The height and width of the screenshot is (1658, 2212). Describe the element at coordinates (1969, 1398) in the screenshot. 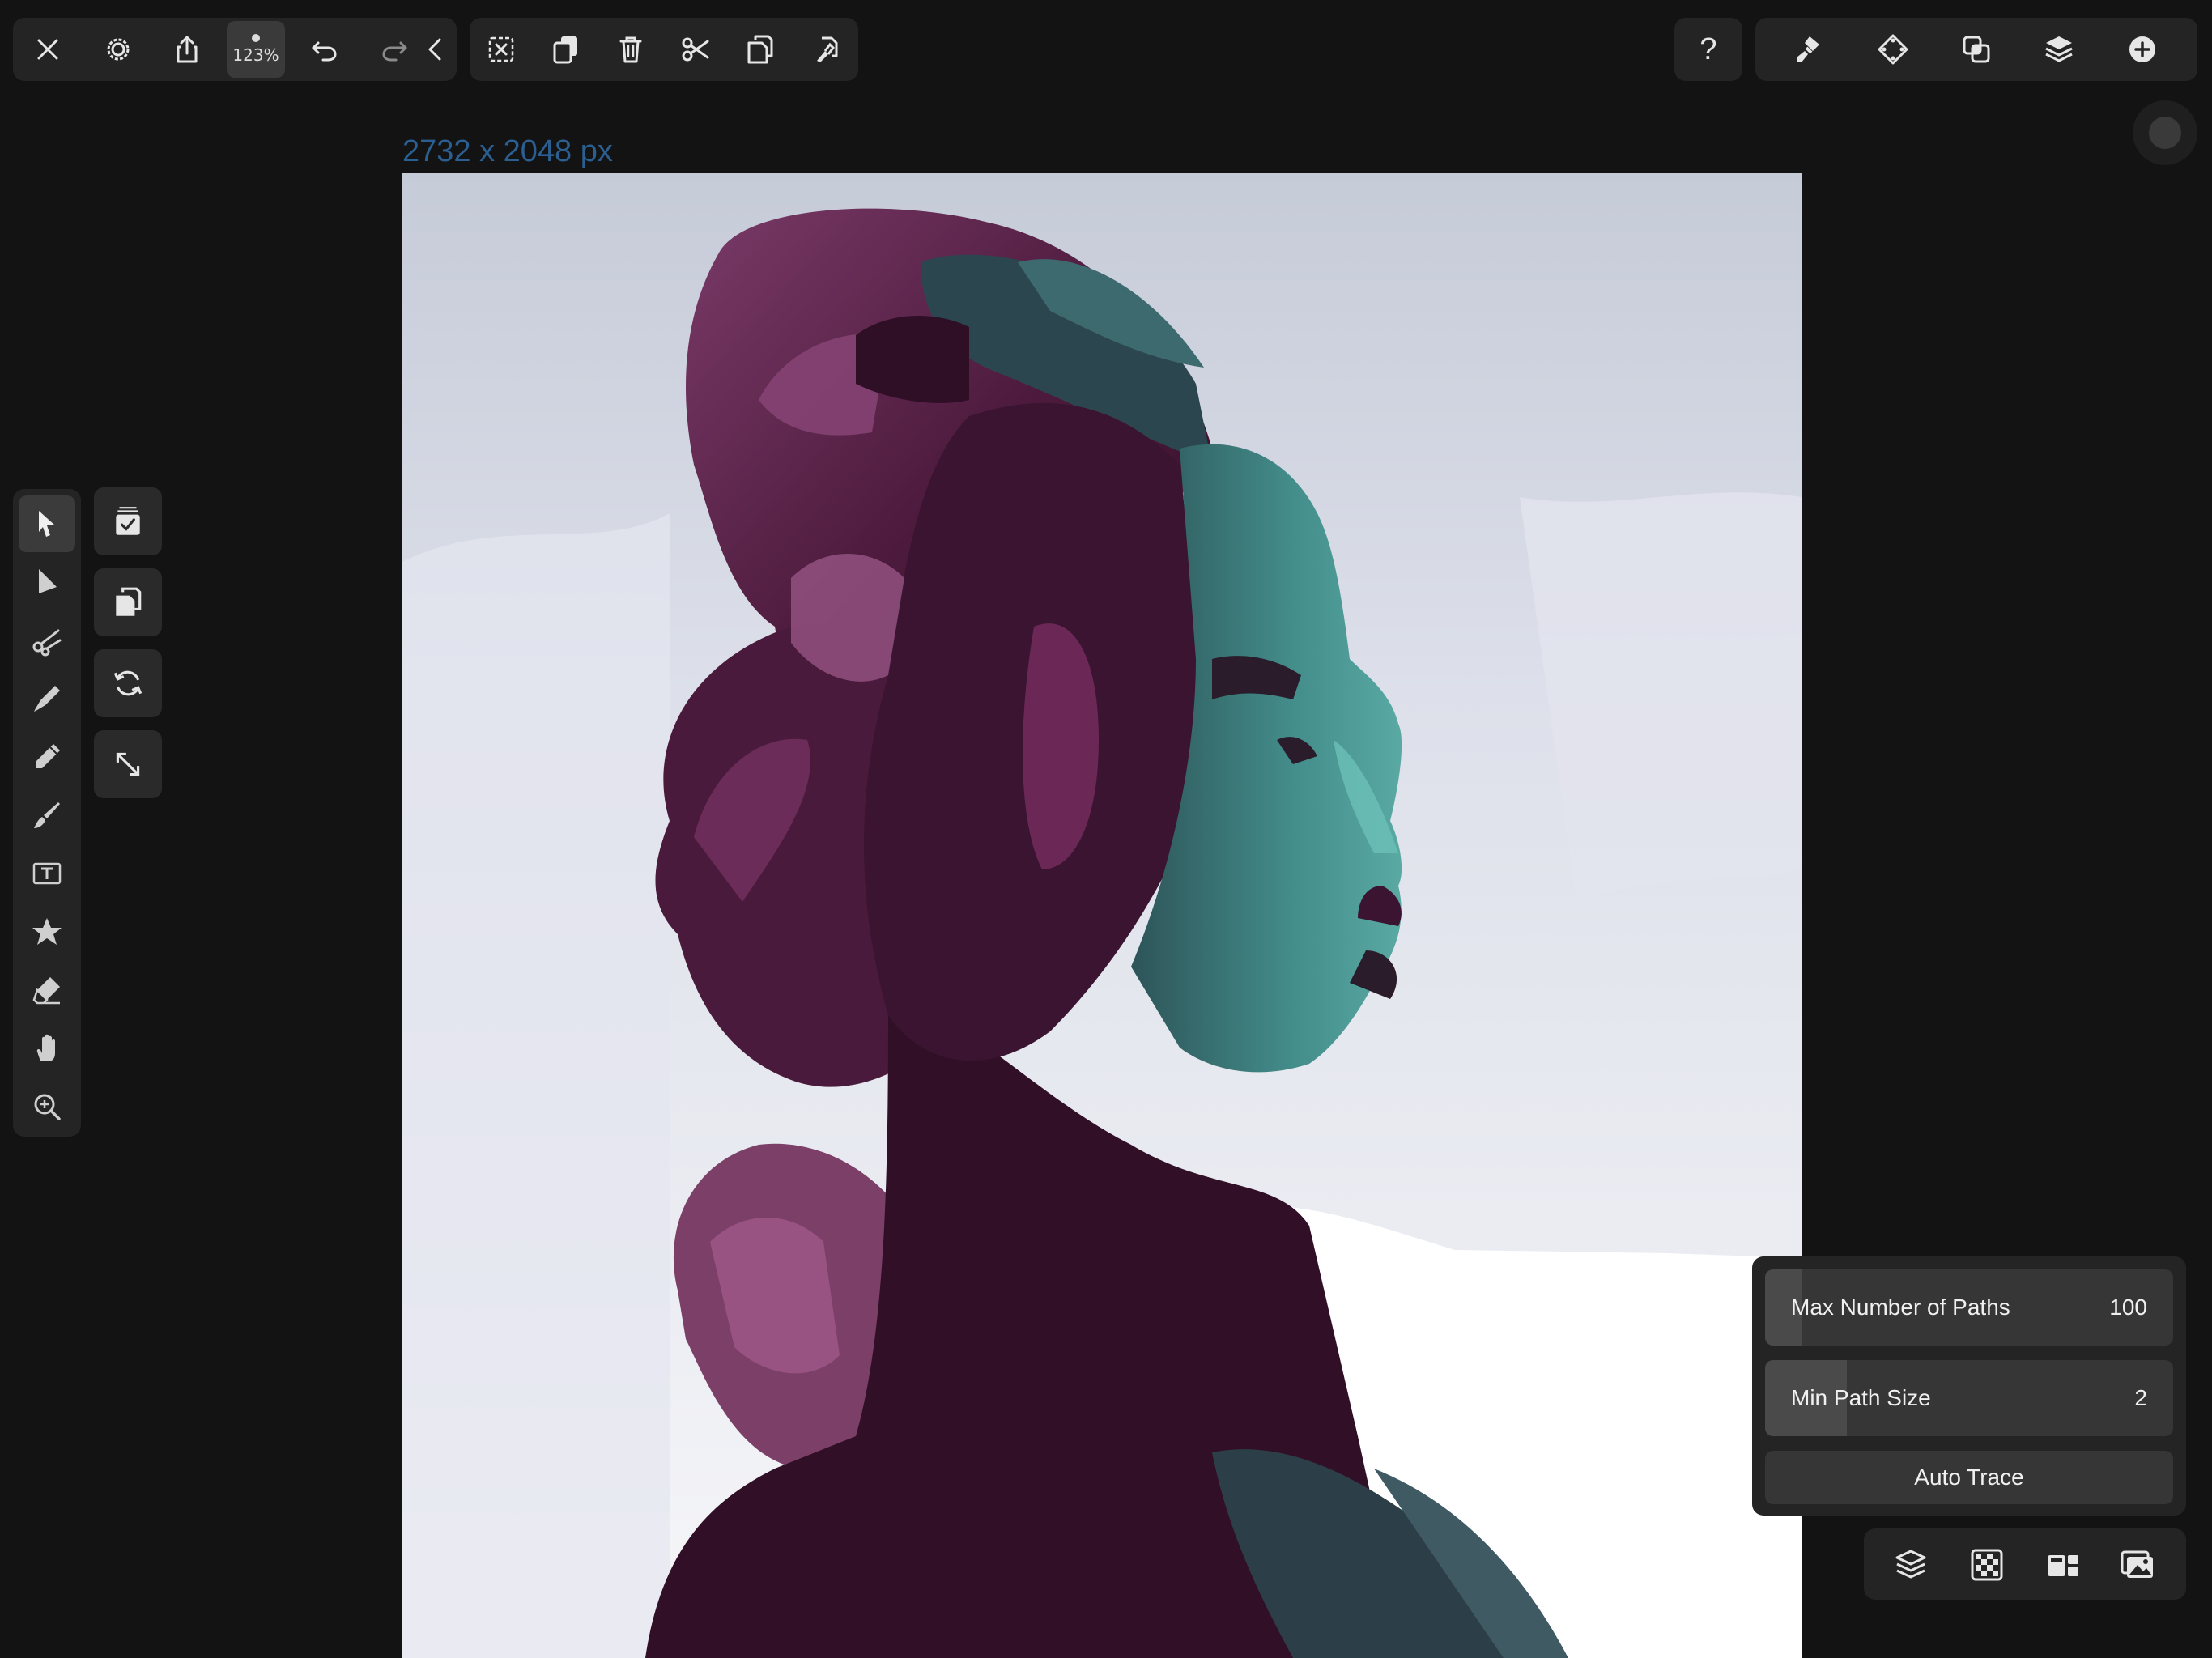

I see `min-path-size-slider: Min Path Size 2` at that location.